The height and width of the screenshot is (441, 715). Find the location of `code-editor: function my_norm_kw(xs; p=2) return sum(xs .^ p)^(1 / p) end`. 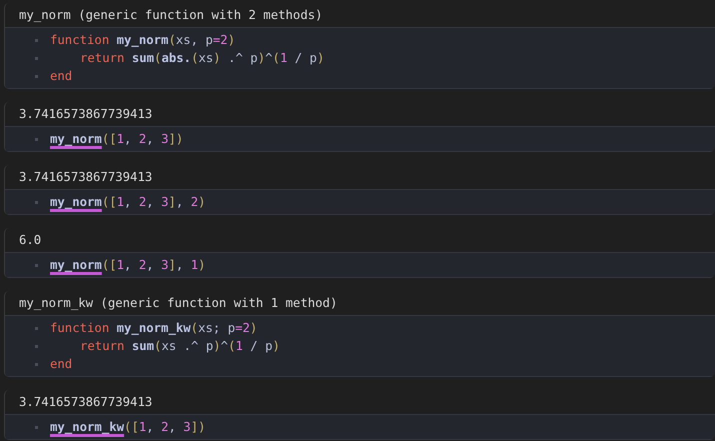

code-editor: function my_norm_kw(xs; p=2) return sum(xs .^ p)^(1 / p) end is located at coordinates (360, 346).